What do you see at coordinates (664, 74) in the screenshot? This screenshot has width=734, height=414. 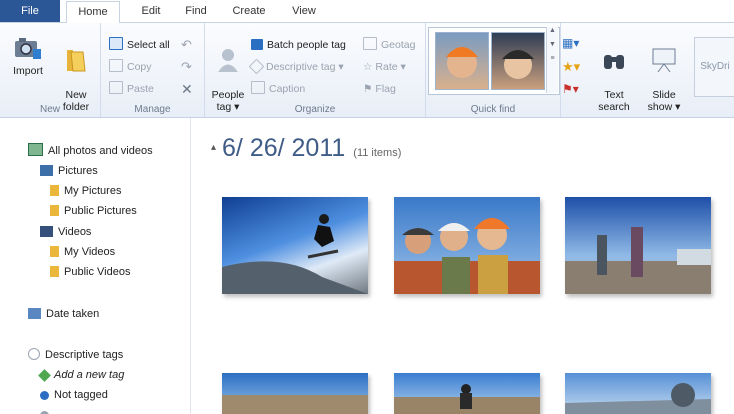 I see `slide-show-button: Slide show ▾` at bounding box center [664, 74].